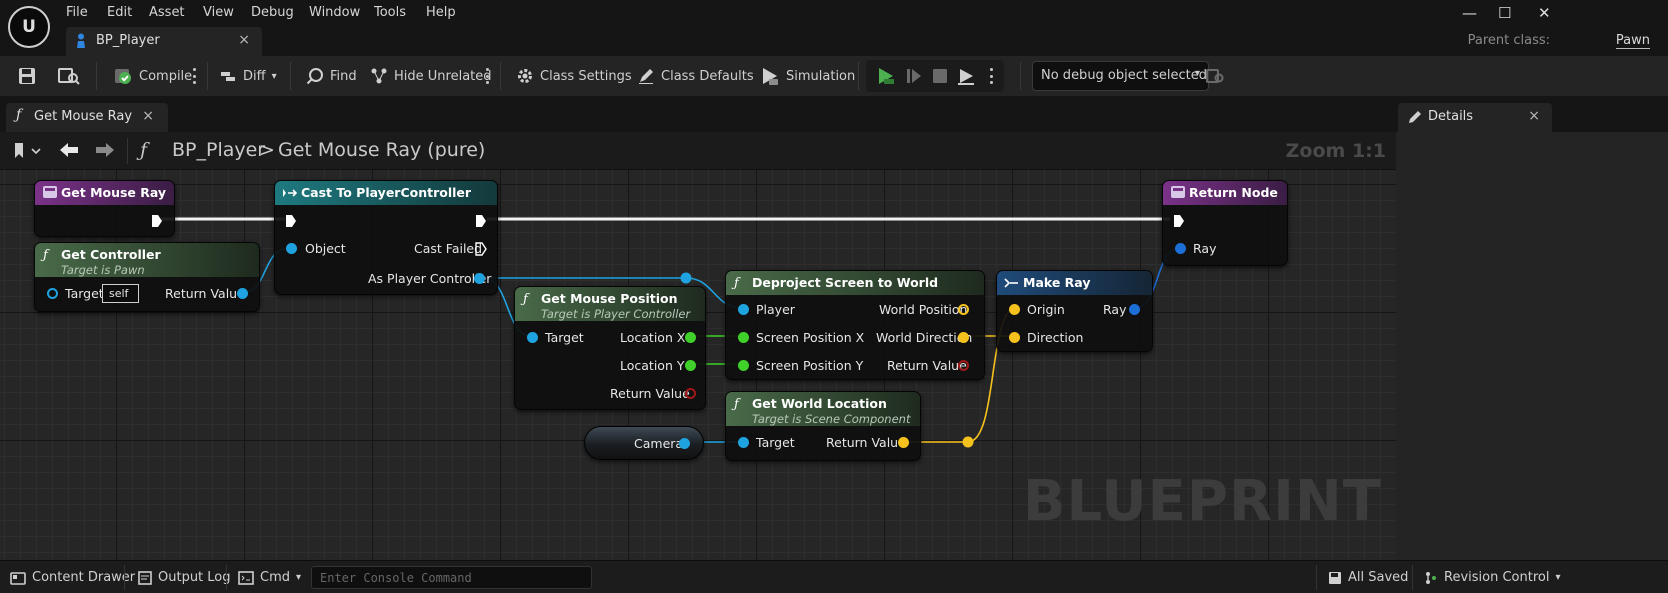  I want to click on graph-tab-get-mouse-ray: ƒ Get Mouse Ray ×, so click(87, 117).